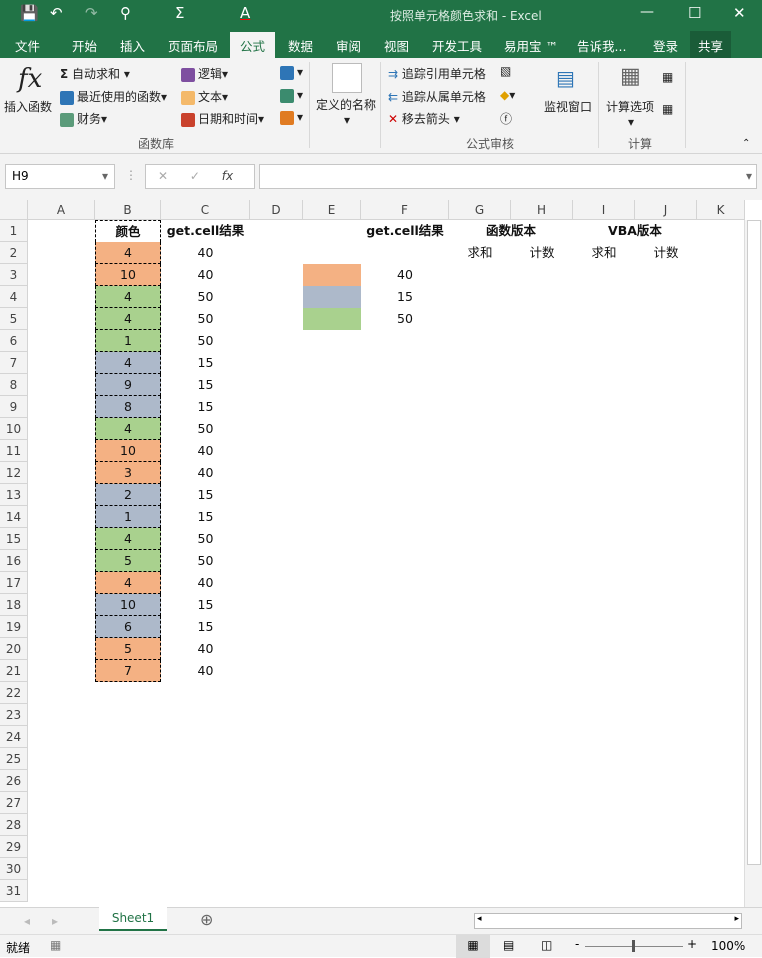  Describe the element at coordinates (14, 759) in the screenshot. I see `row-header-25: 25` at that location.